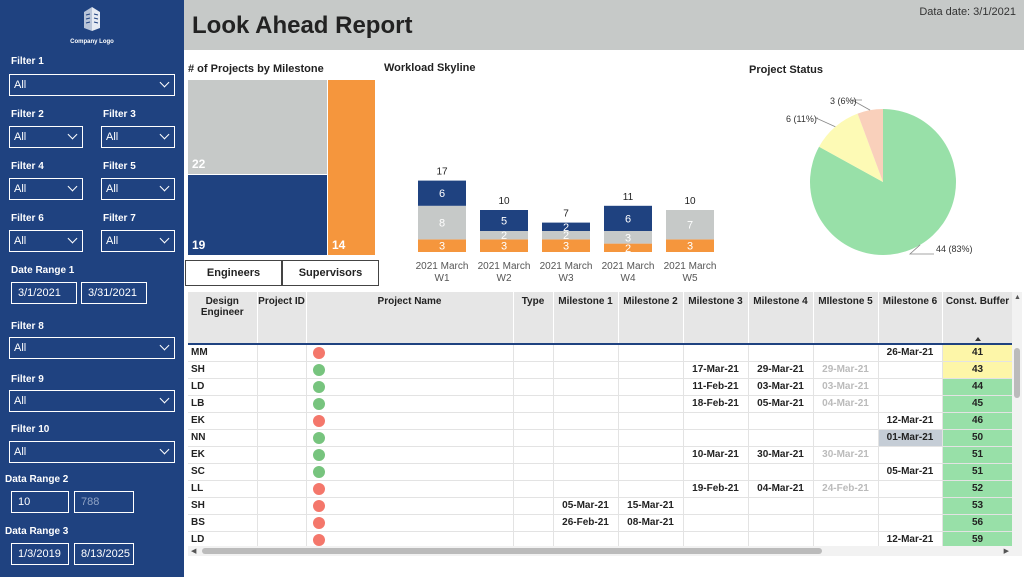 The image size is (1024, 577). What do you see at coordinates (27, 218) in the screenshot?
I see `filter-6-label: Filter 6` at bounding box center [27, 218].